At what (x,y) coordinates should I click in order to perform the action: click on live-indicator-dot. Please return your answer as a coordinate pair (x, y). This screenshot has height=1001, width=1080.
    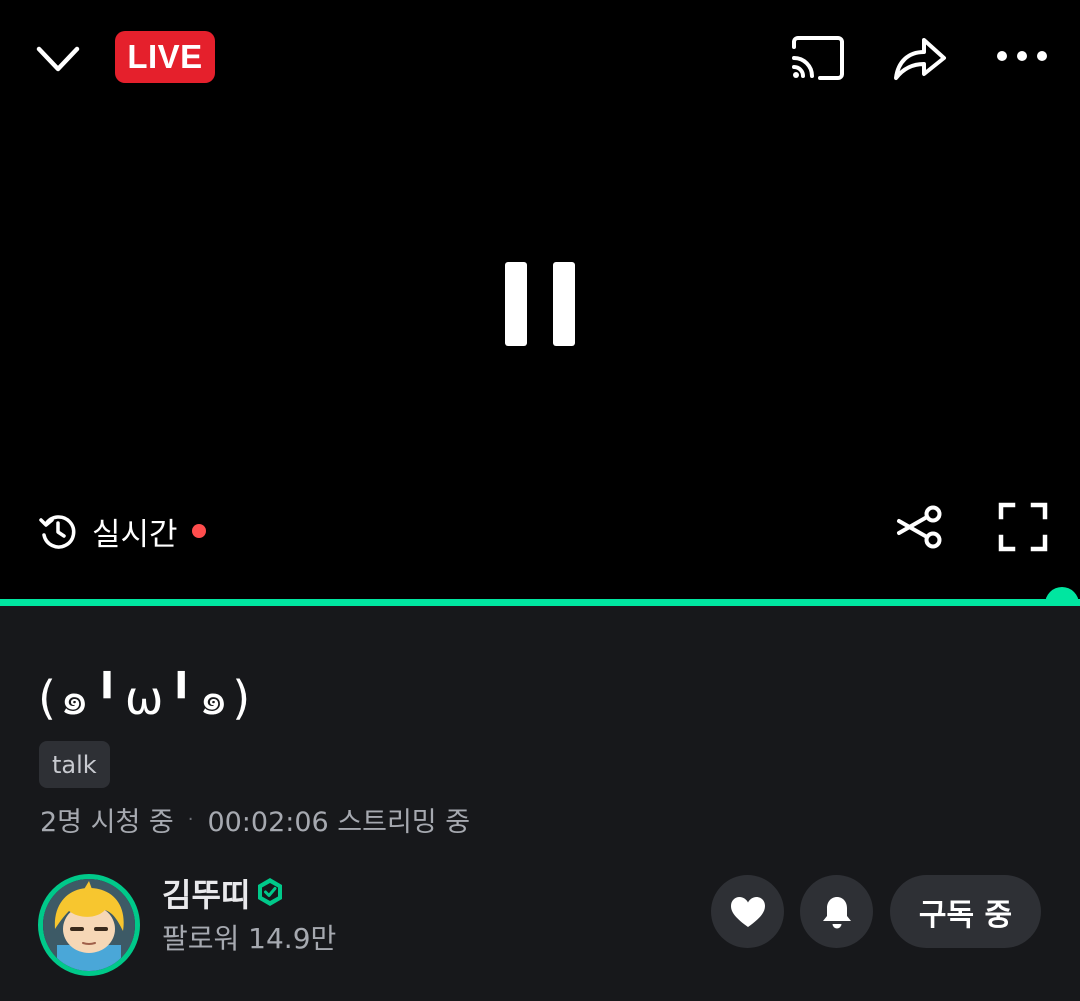
    Looking at the image, I should click on (198, 531).